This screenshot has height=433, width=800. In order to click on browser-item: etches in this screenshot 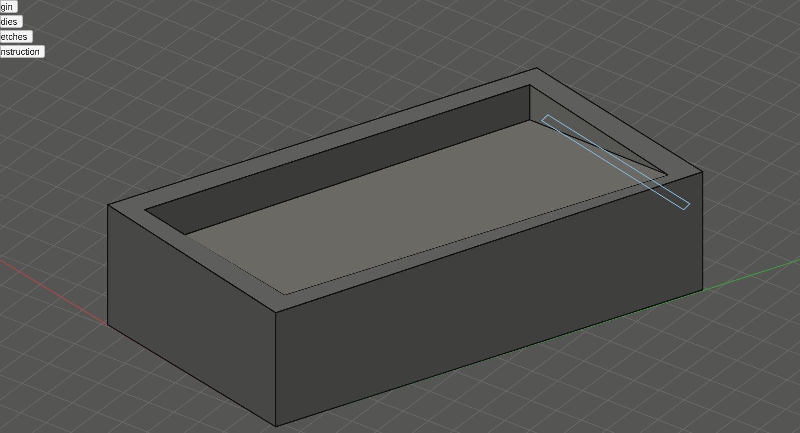, I will do `click(16, 36)`.